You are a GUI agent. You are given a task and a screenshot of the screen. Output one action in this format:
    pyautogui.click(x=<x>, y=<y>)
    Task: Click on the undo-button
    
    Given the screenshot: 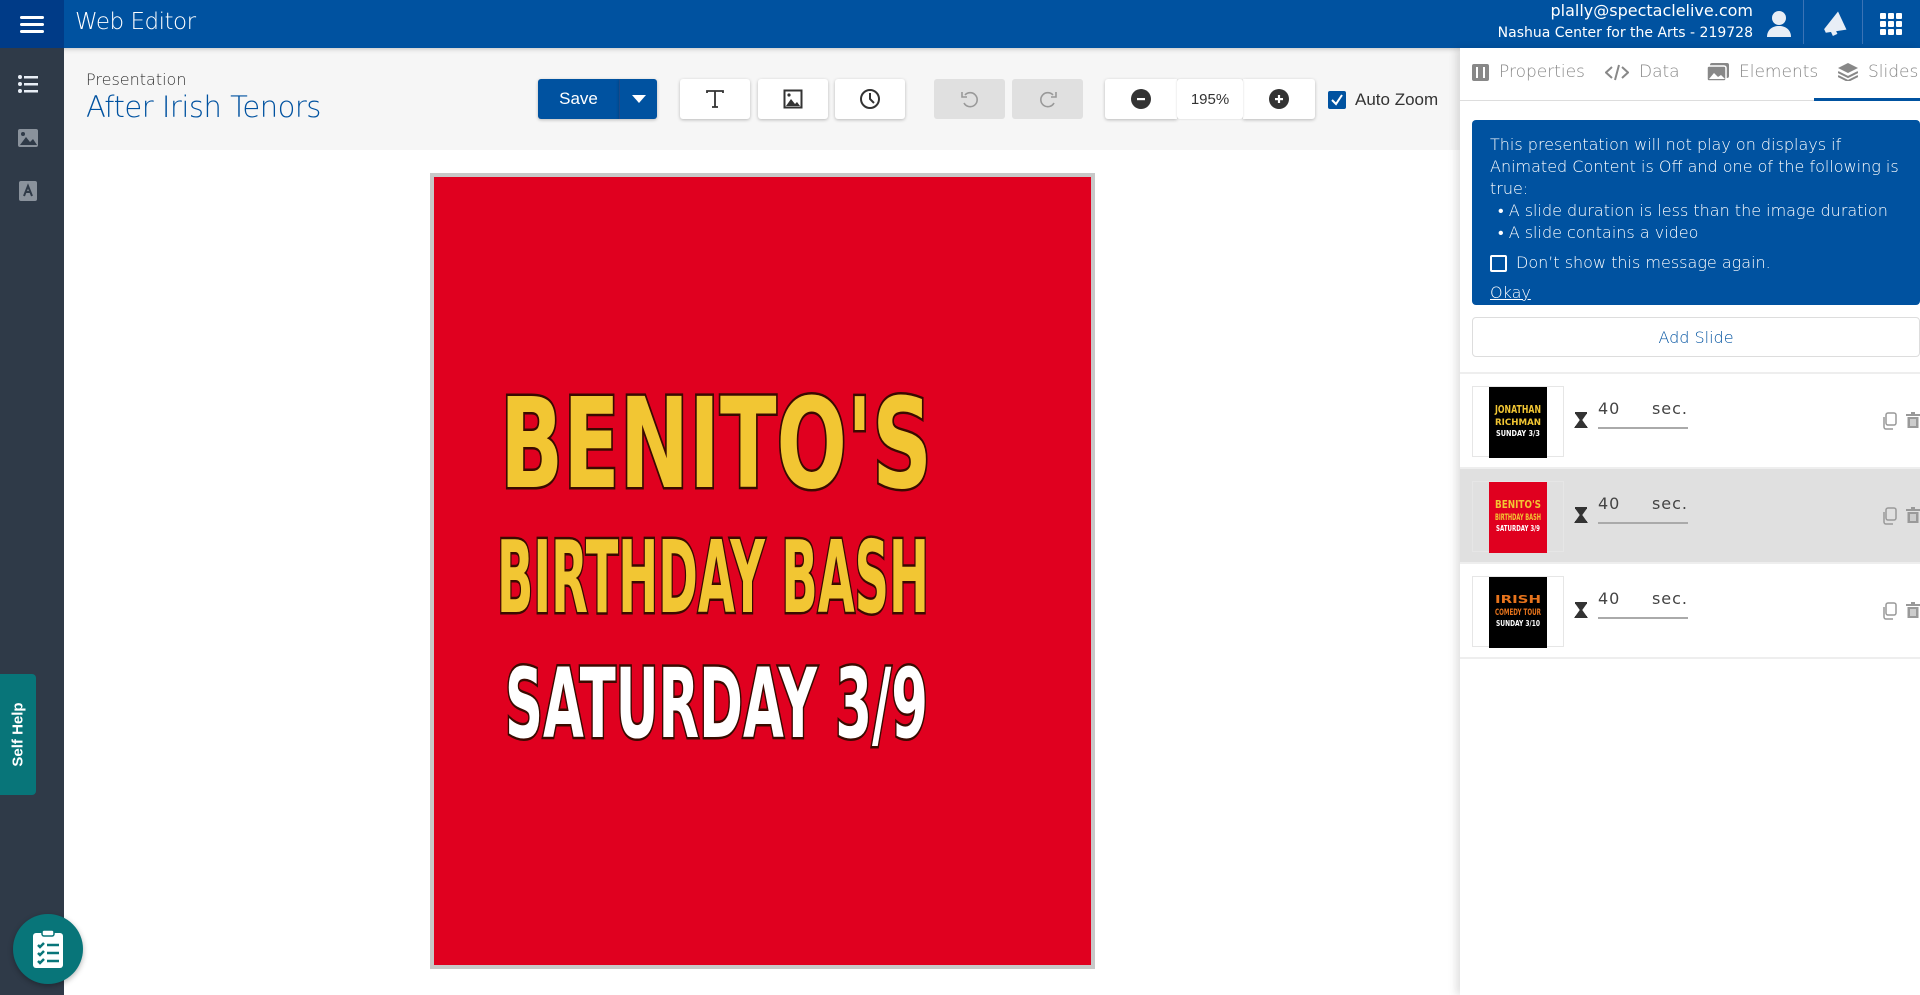 What is the action you would take?
    pyautogui.click(x=969, y=99)
    